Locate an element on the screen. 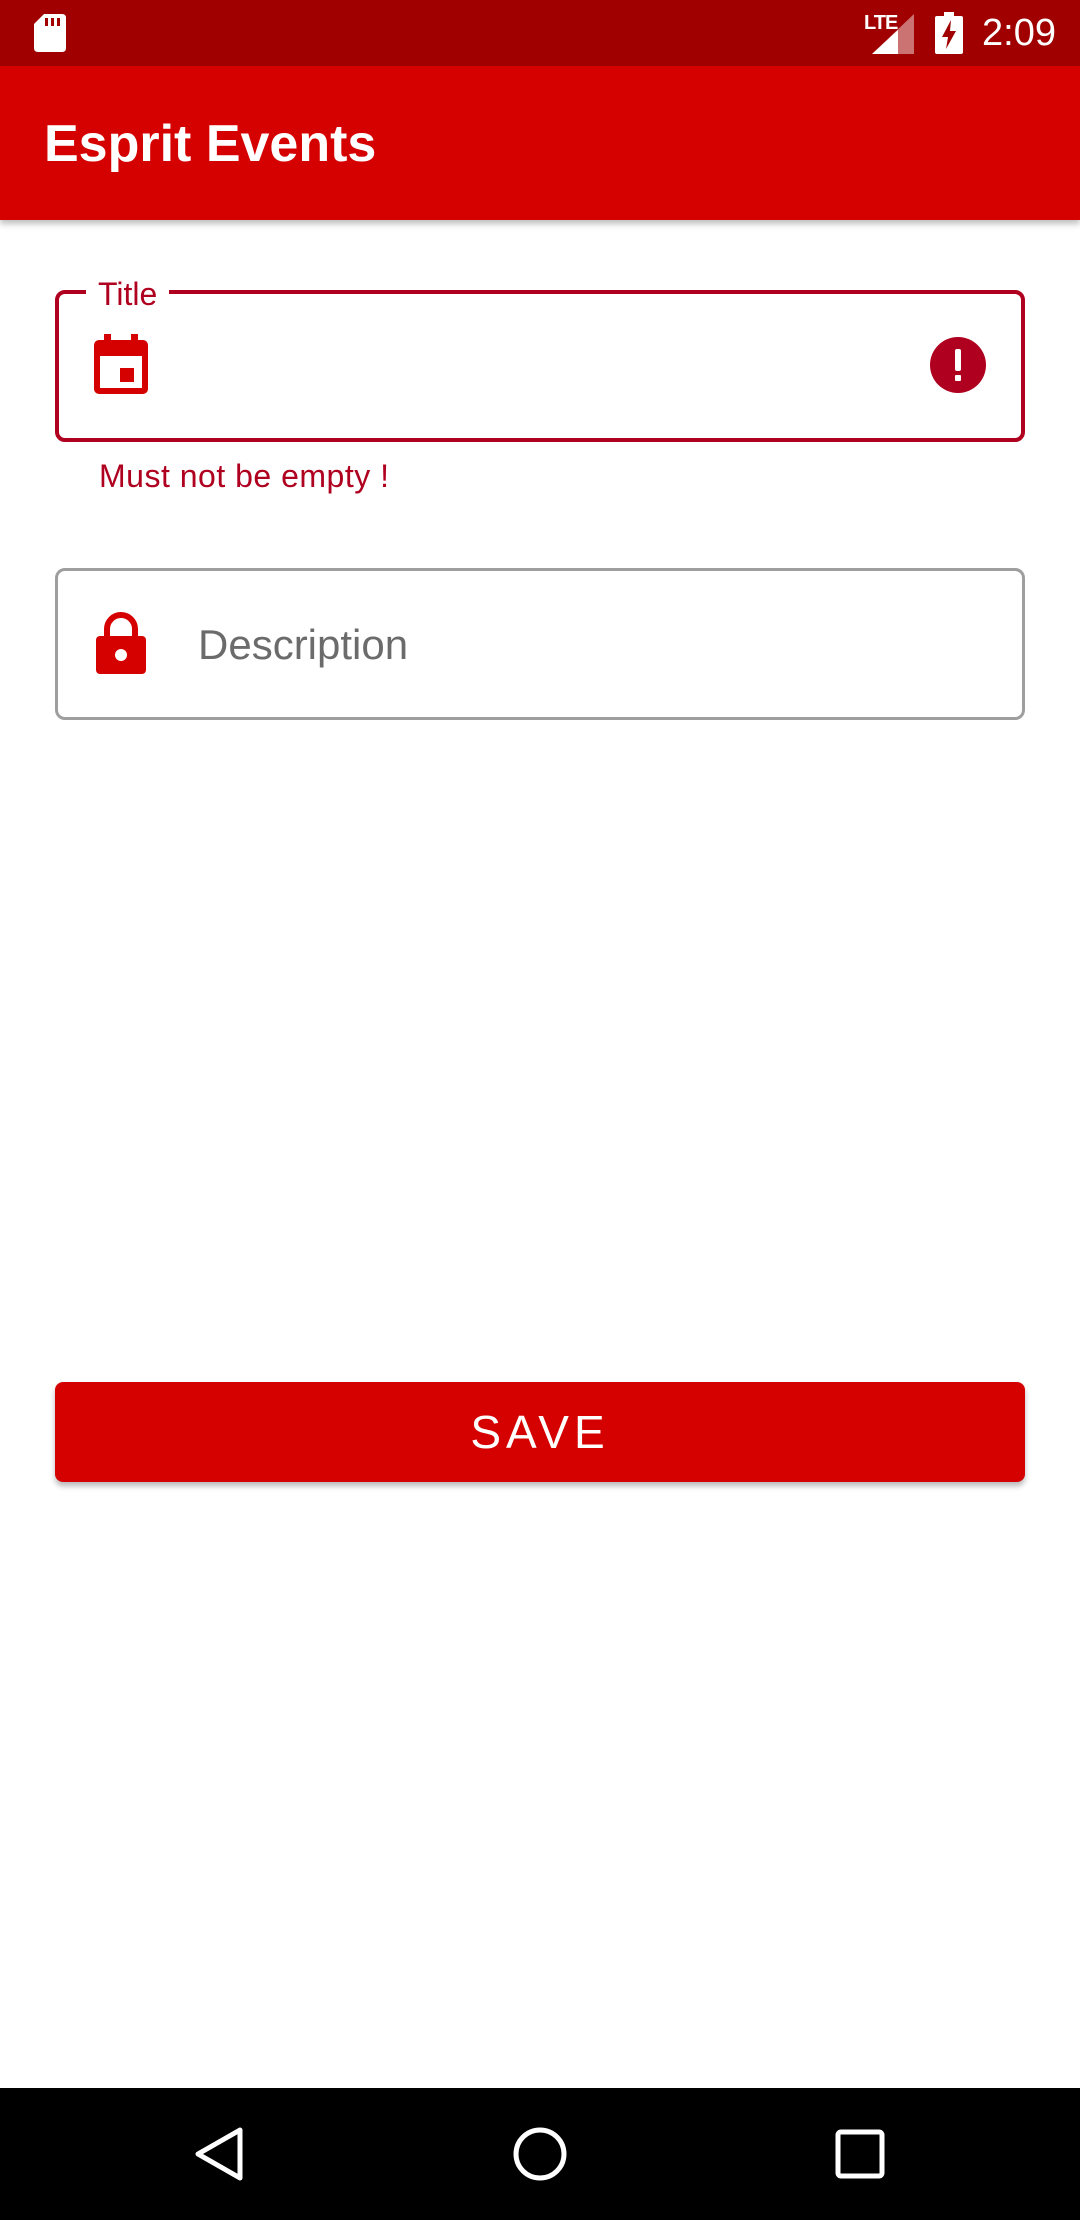 This screenshot has width=1080, height=2220. app-bar: Esprit Events is located at coordinates (540, 143).